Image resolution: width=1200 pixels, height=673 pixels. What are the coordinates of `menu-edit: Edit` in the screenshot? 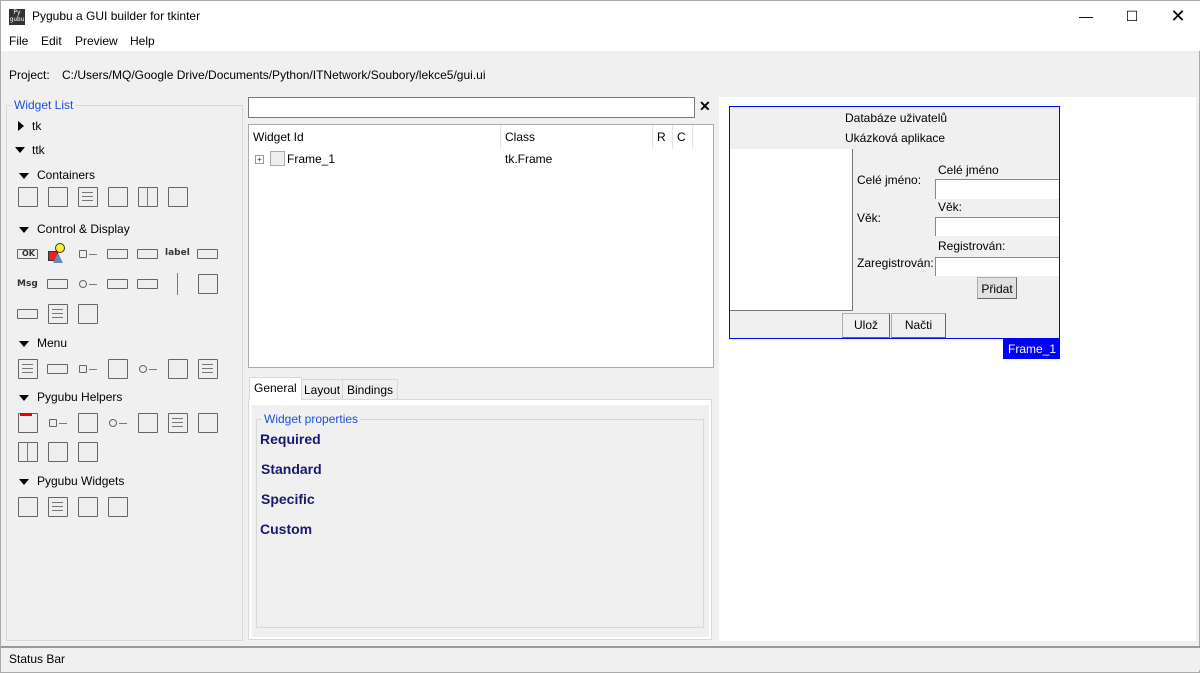 It's located at (51, 41).